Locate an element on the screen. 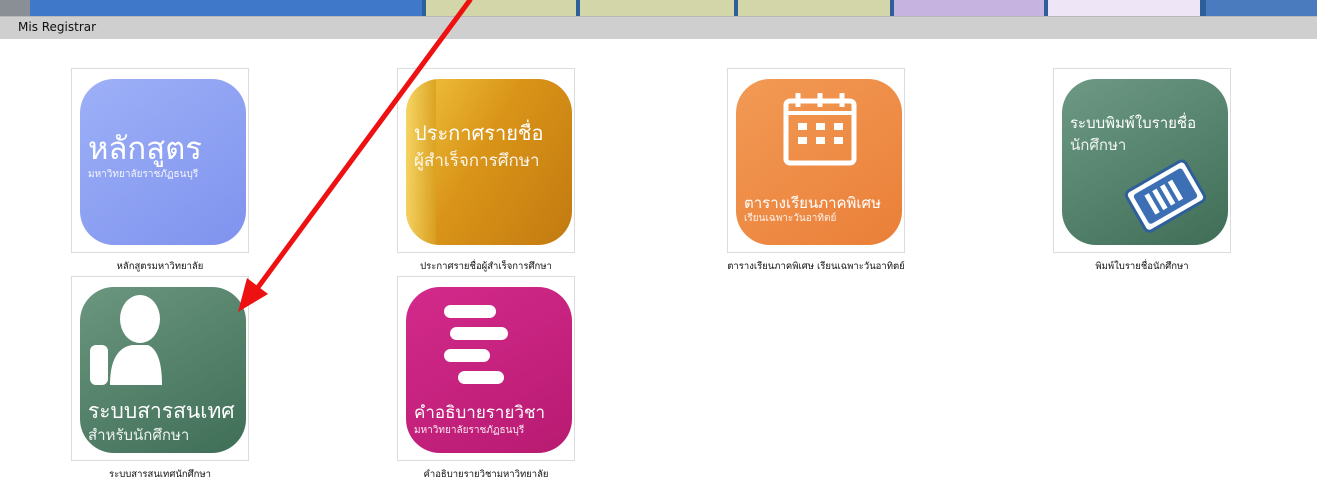 This screenshot has height=486, width=1317. window-title-bar: Mis Registrar is located at coordinates (658, 27).